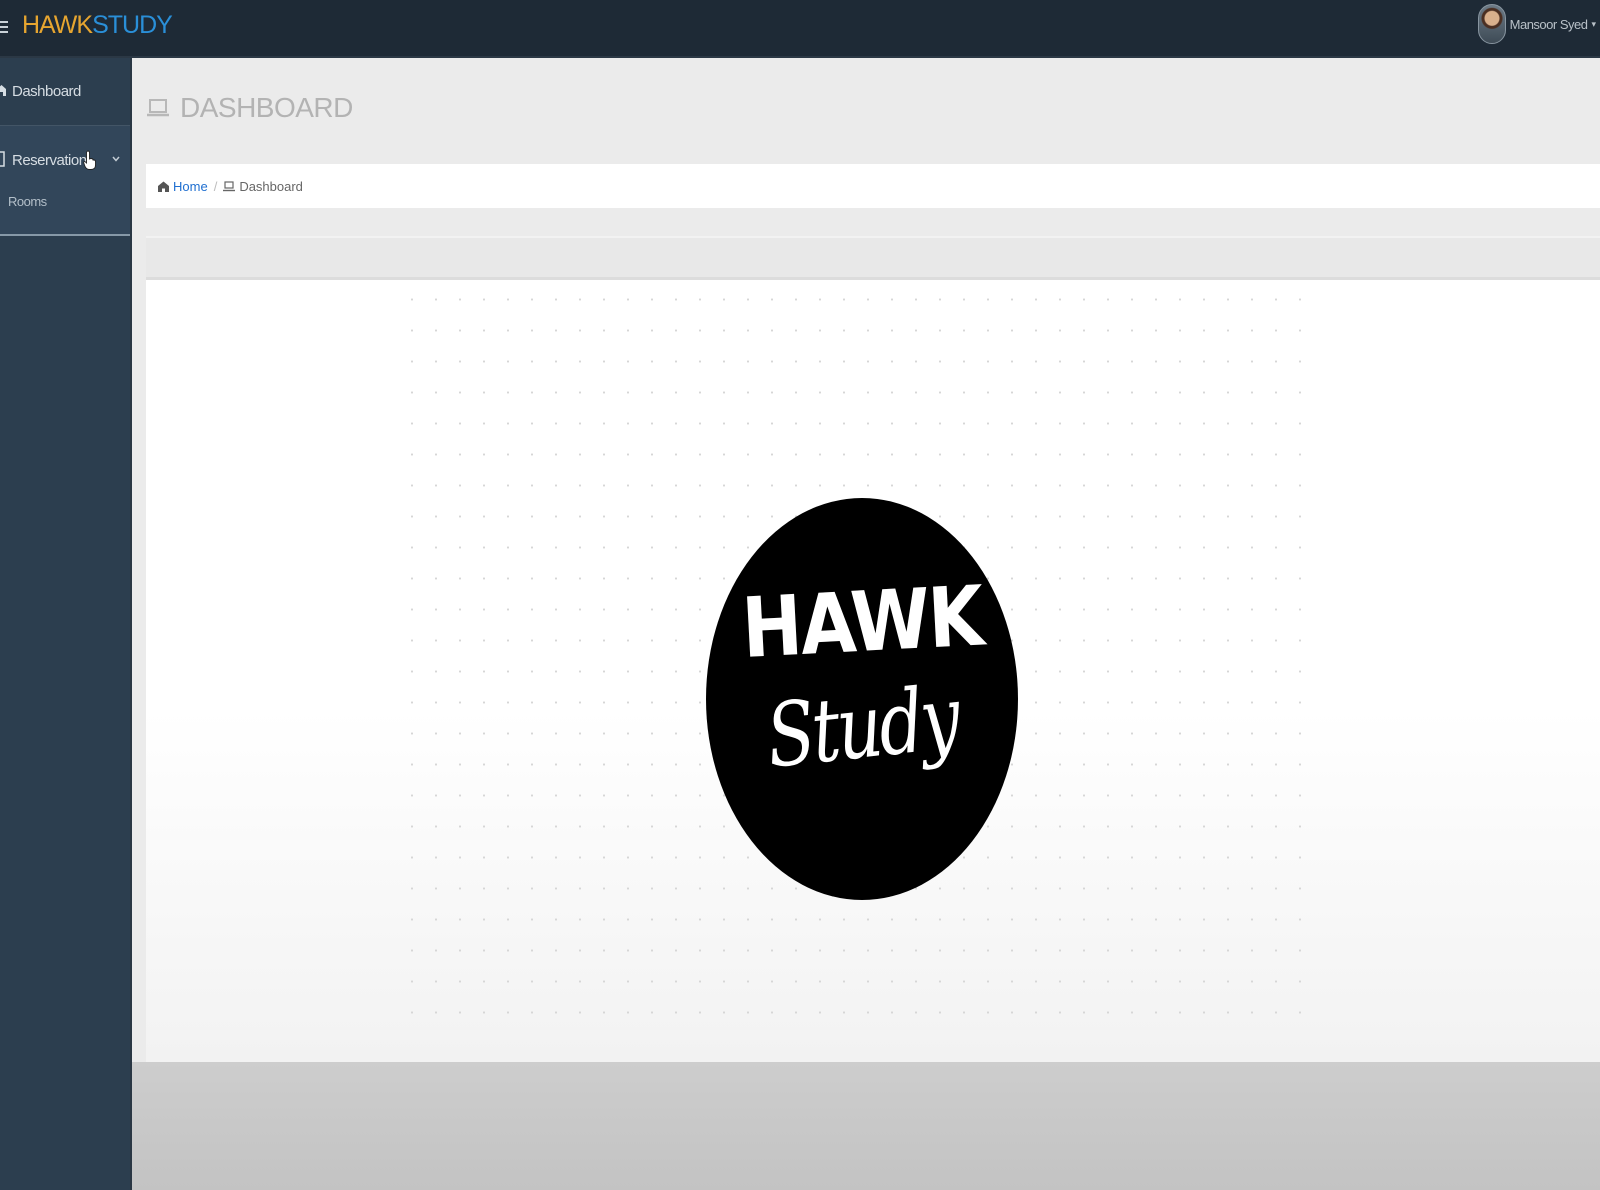 The height and width of the screenshot is (1190, 1600). I want to click on book-icon, so click(5, 160).